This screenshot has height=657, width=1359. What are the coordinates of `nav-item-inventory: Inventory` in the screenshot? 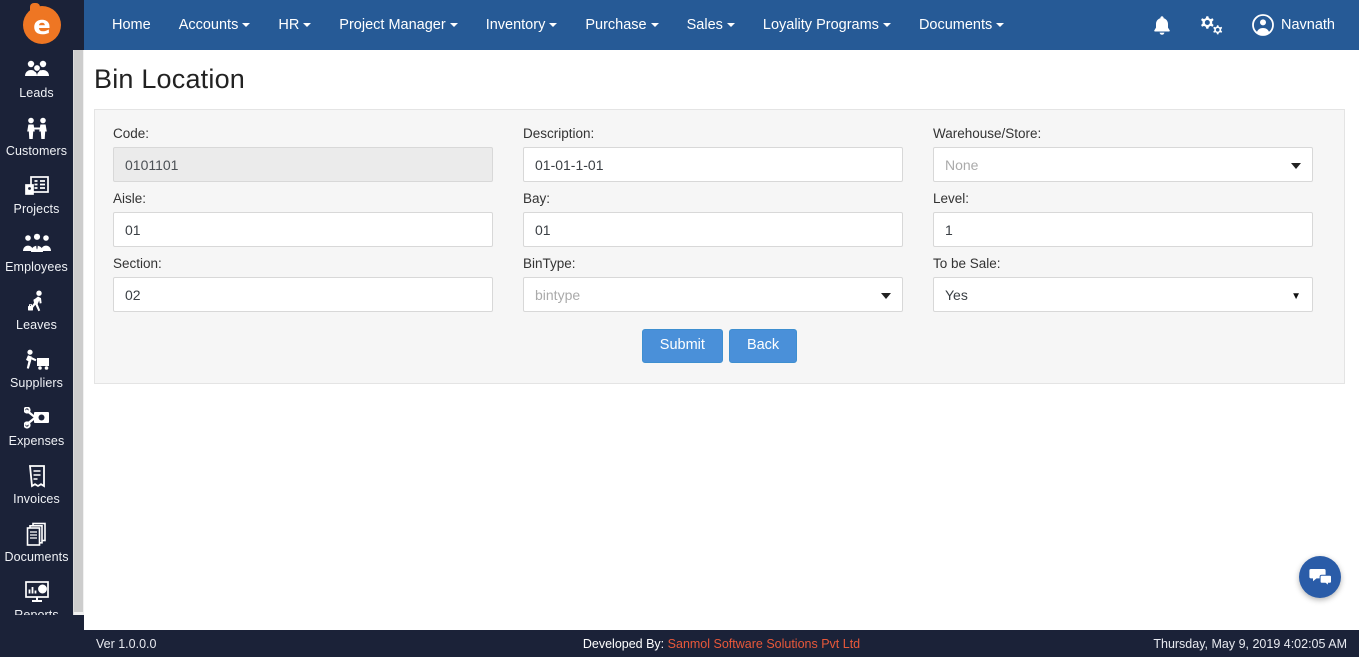 It's located at (522, 25).